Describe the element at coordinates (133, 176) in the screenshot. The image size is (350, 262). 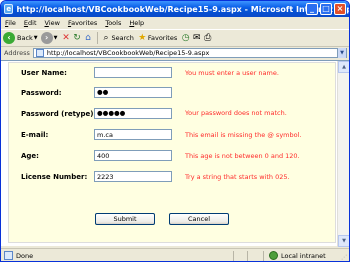
I see `license-number-input` at that location.